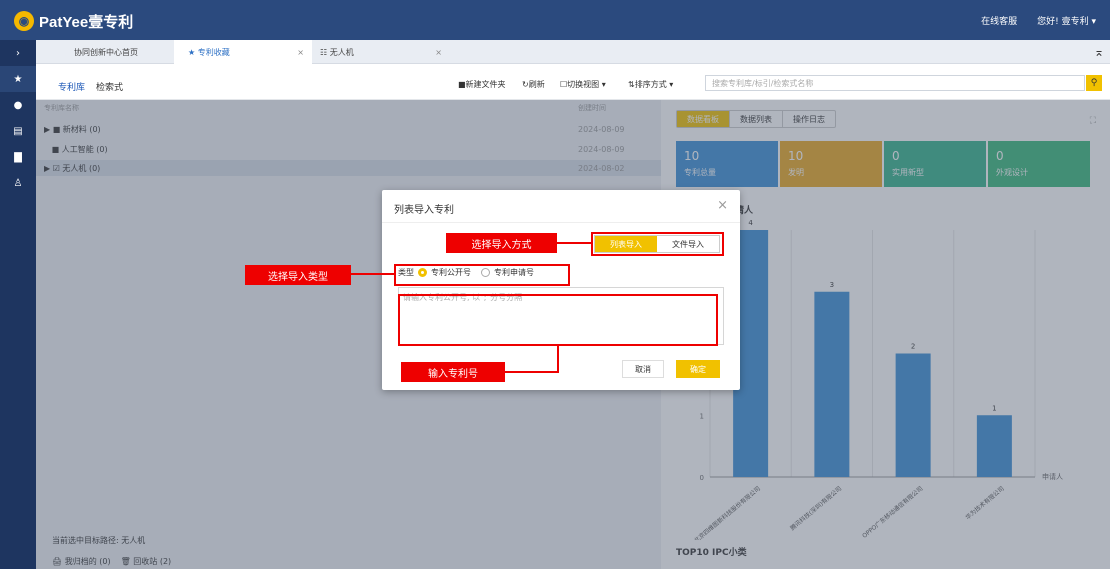 The image size is (1110, 569). I want to click on tab-search-expr: 检索式, so click(109, 86).